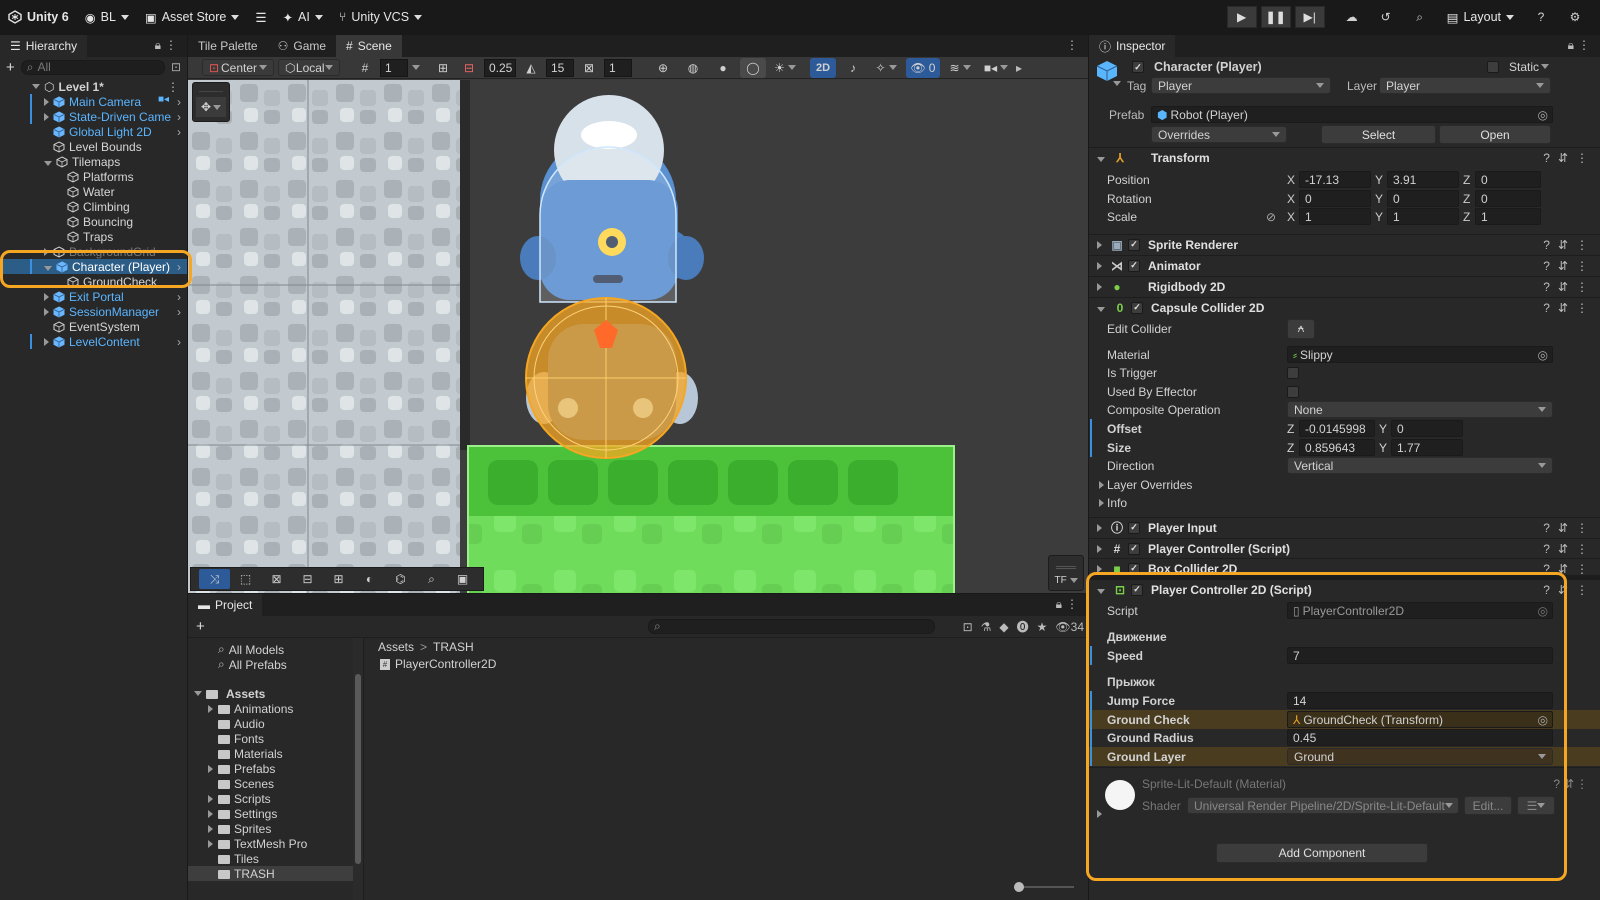  What do you see at coordinates (1423, 179) in the screenshot?
I see `position-y-field: 3.91` at bounding box center [1423, 179].